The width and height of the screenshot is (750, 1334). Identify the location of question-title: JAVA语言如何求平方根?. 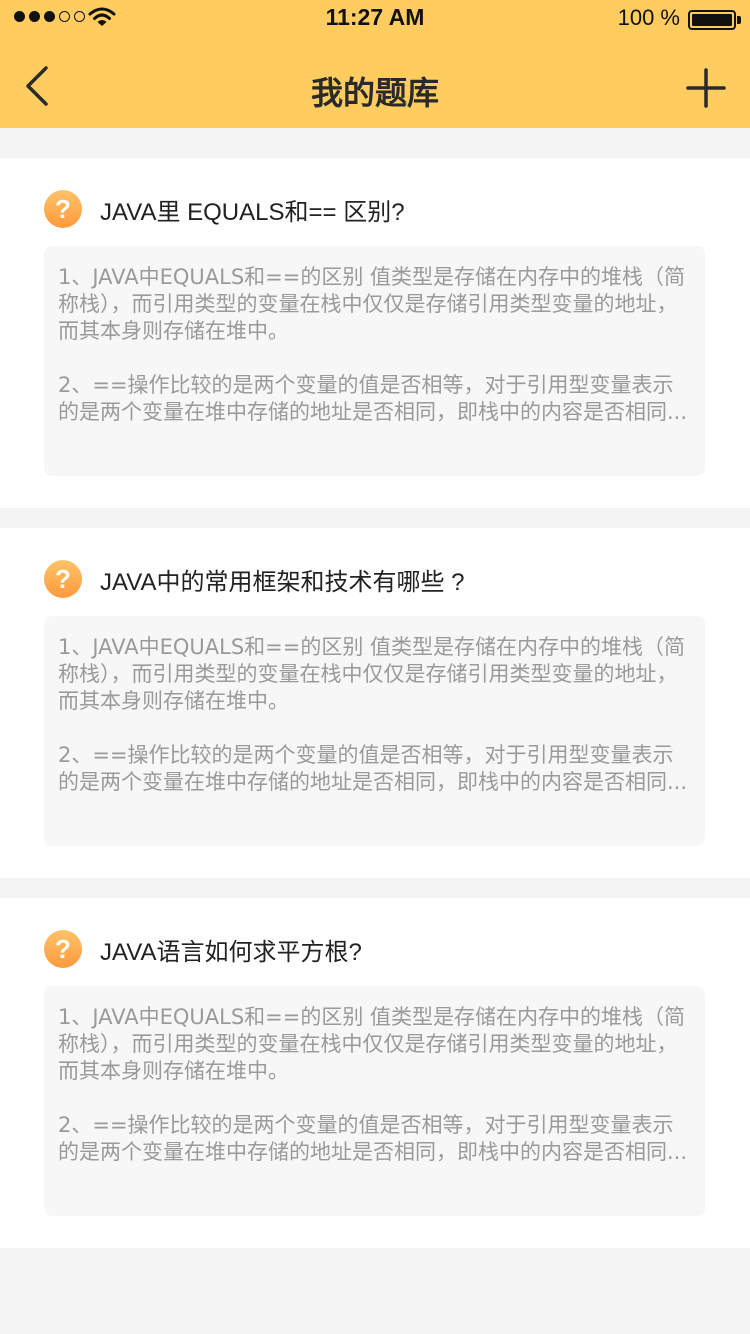
(231, 949).